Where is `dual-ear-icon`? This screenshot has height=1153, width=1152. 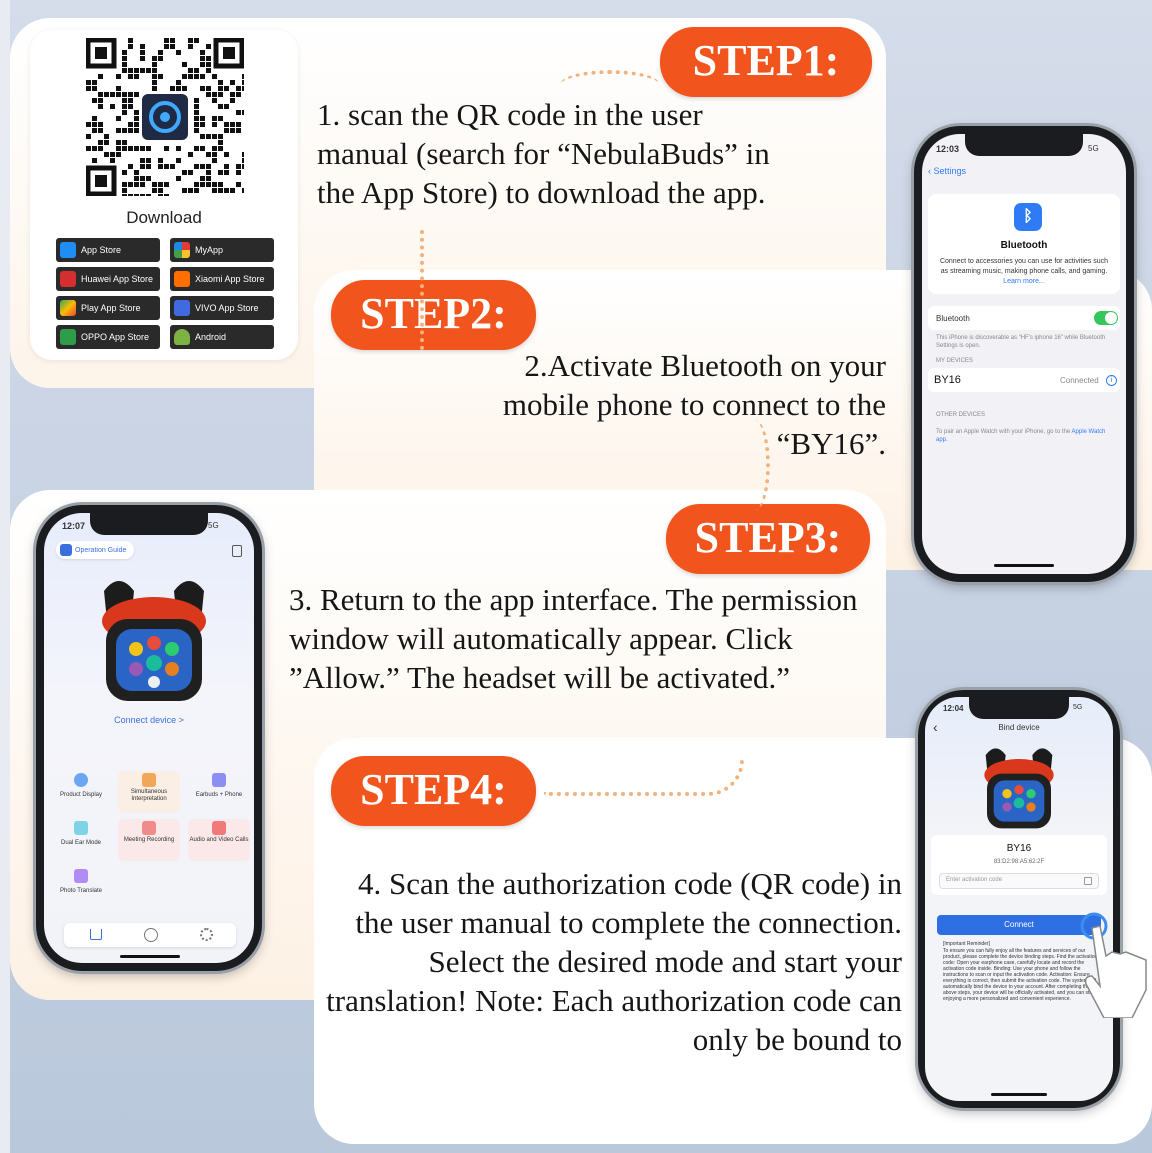
dual-ear-icon is located at coordinates (81, 828).